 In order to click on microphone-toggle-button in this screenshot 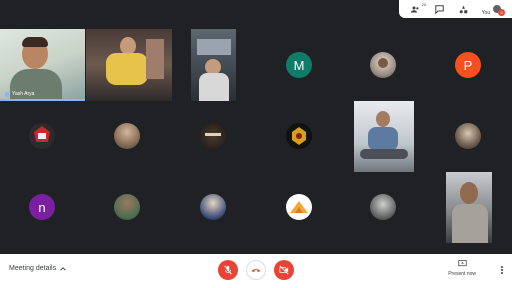, I will do `click(228, 270)`.